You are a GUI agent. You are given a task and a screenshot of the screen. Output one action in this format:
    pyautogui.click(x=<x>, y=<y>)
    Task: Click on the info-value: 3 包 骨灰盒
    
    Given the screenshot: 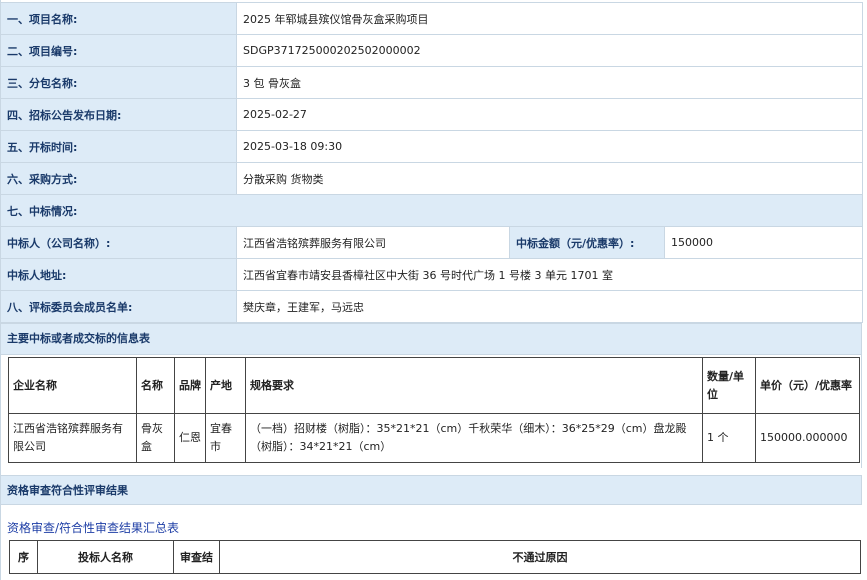 What is the action you would take?
    pyautogui.click(x=549, y=82)
    